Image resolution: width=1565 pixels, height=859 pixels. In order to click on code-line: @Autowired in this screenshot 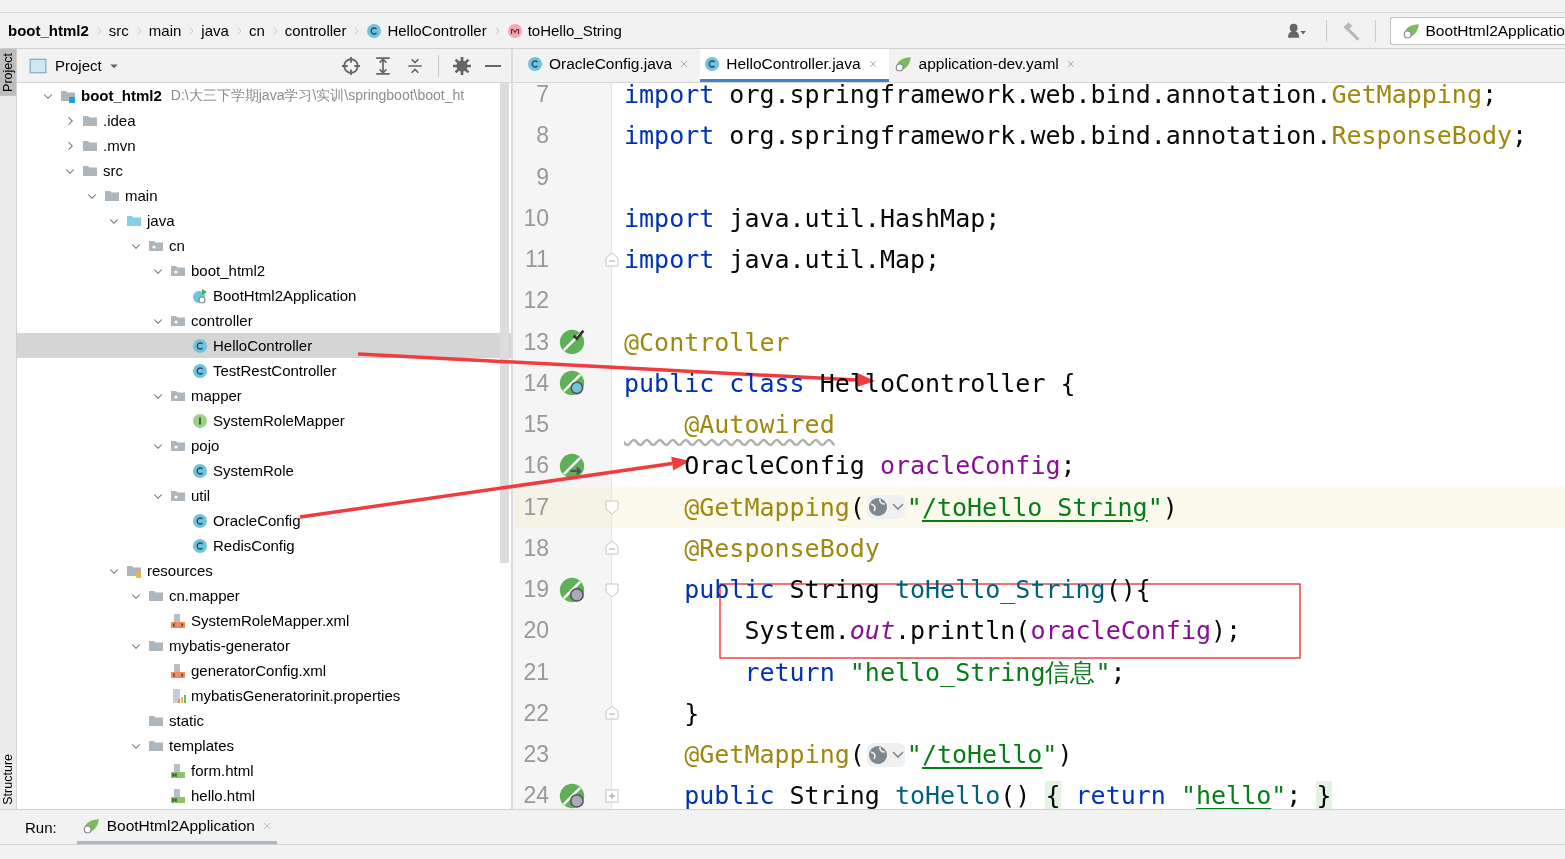, I will do `click(759, 425)`.